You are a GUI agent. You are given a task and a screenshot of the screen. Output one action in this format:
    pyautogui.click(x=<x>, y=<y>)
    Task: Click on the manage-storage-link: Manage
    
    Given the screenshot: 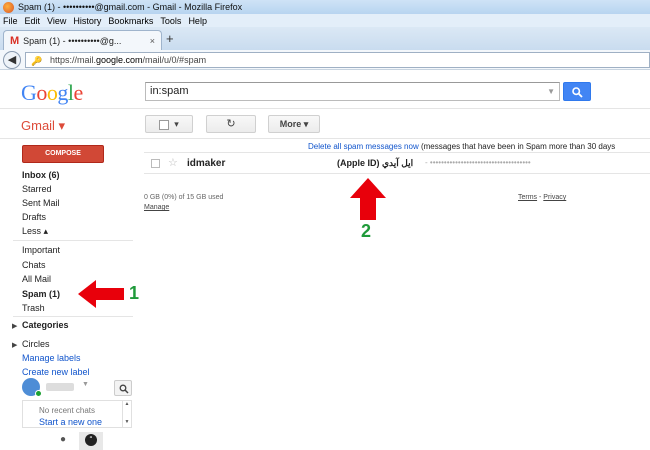 What is the action you would take?
    pyautogui.click(x=156, y=207)
    